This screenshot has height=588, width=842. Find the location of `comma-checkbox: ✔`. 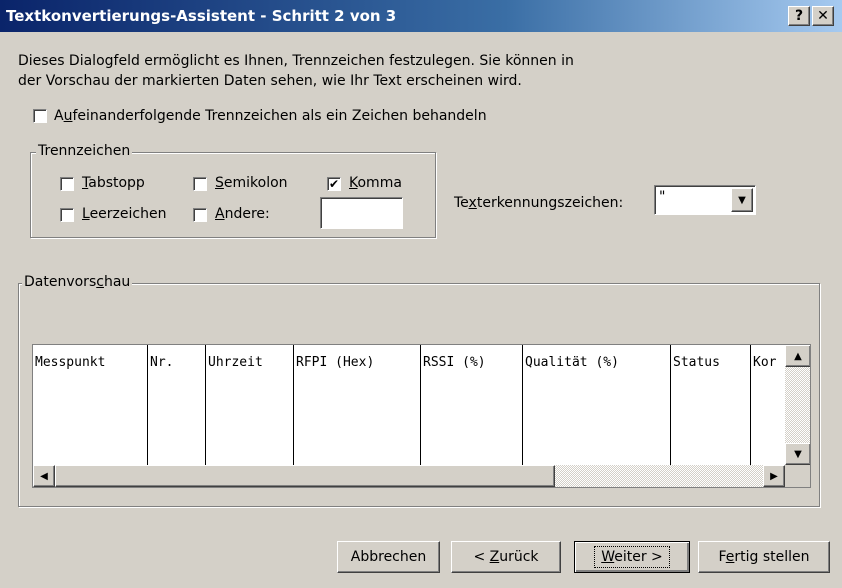

comma-checkbox: ✔ is located at coordinates (334, 184).